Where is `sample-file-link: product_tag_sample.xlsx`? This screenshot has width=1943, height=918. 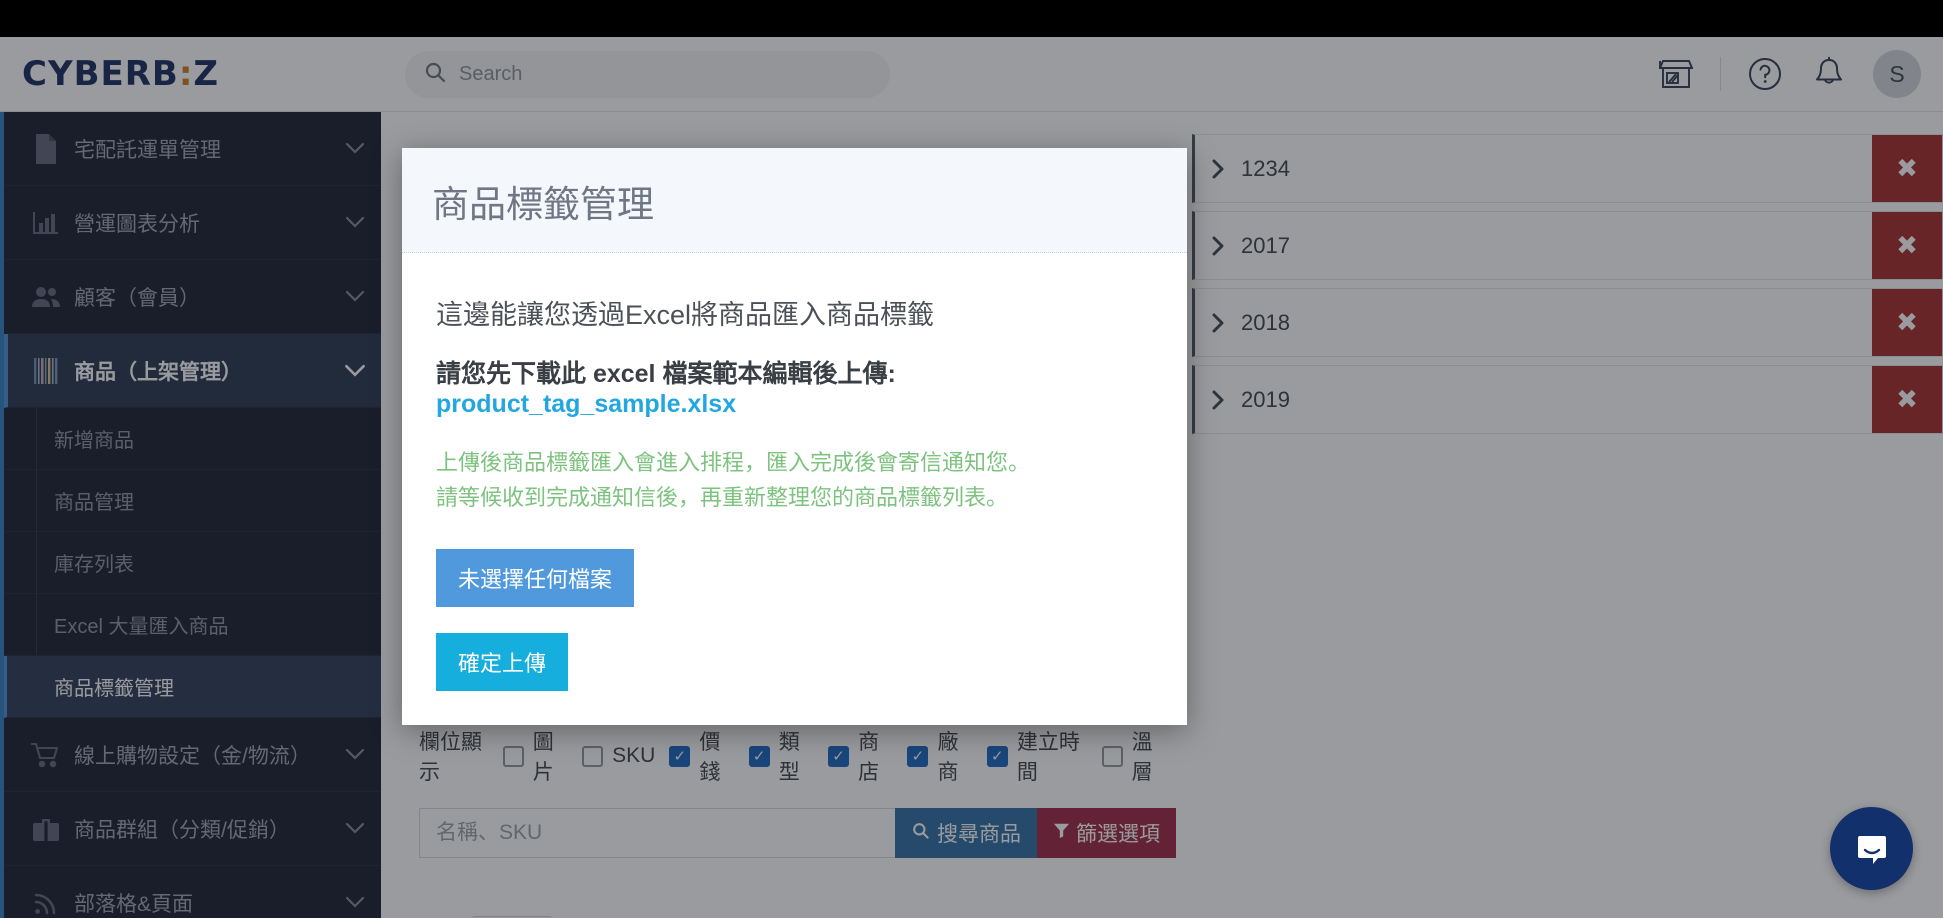
sample-file-link: product_tag_sample.xlsx is located at coordinates (586, 404).